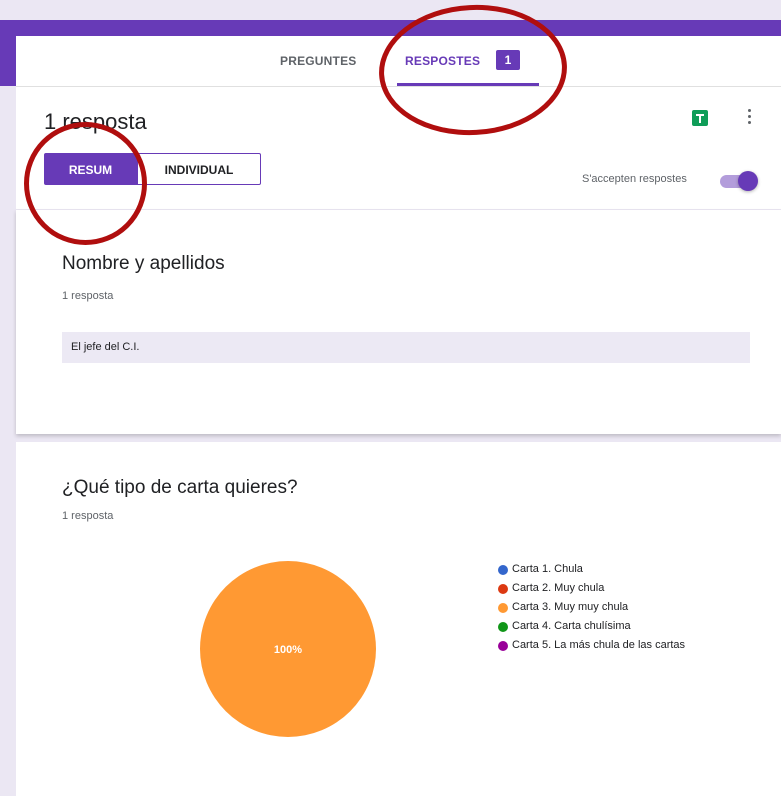 Image resolution: width=781 pixels, height=796 pixels. Describe the element at coordinates (570, 607) in the screenshot. I see `legend-label: Carta 3. Muy muy chula` at that location.